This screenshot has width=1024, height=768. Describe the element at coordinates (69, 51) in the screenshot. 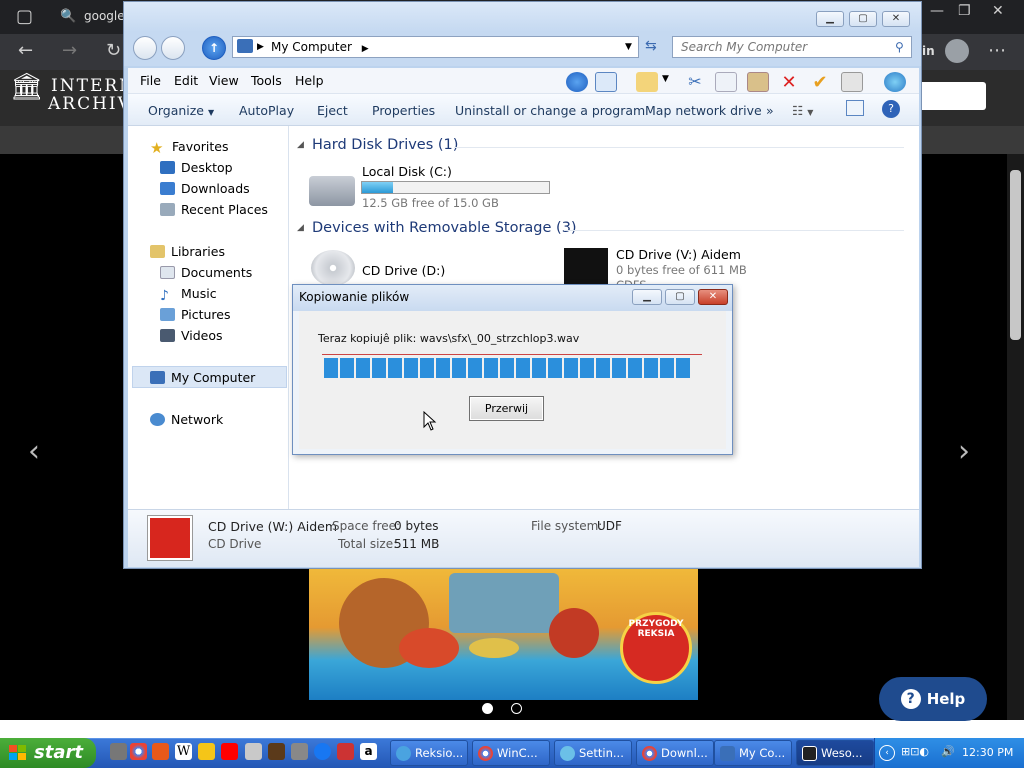

I see `forward-icon: →` at that location.